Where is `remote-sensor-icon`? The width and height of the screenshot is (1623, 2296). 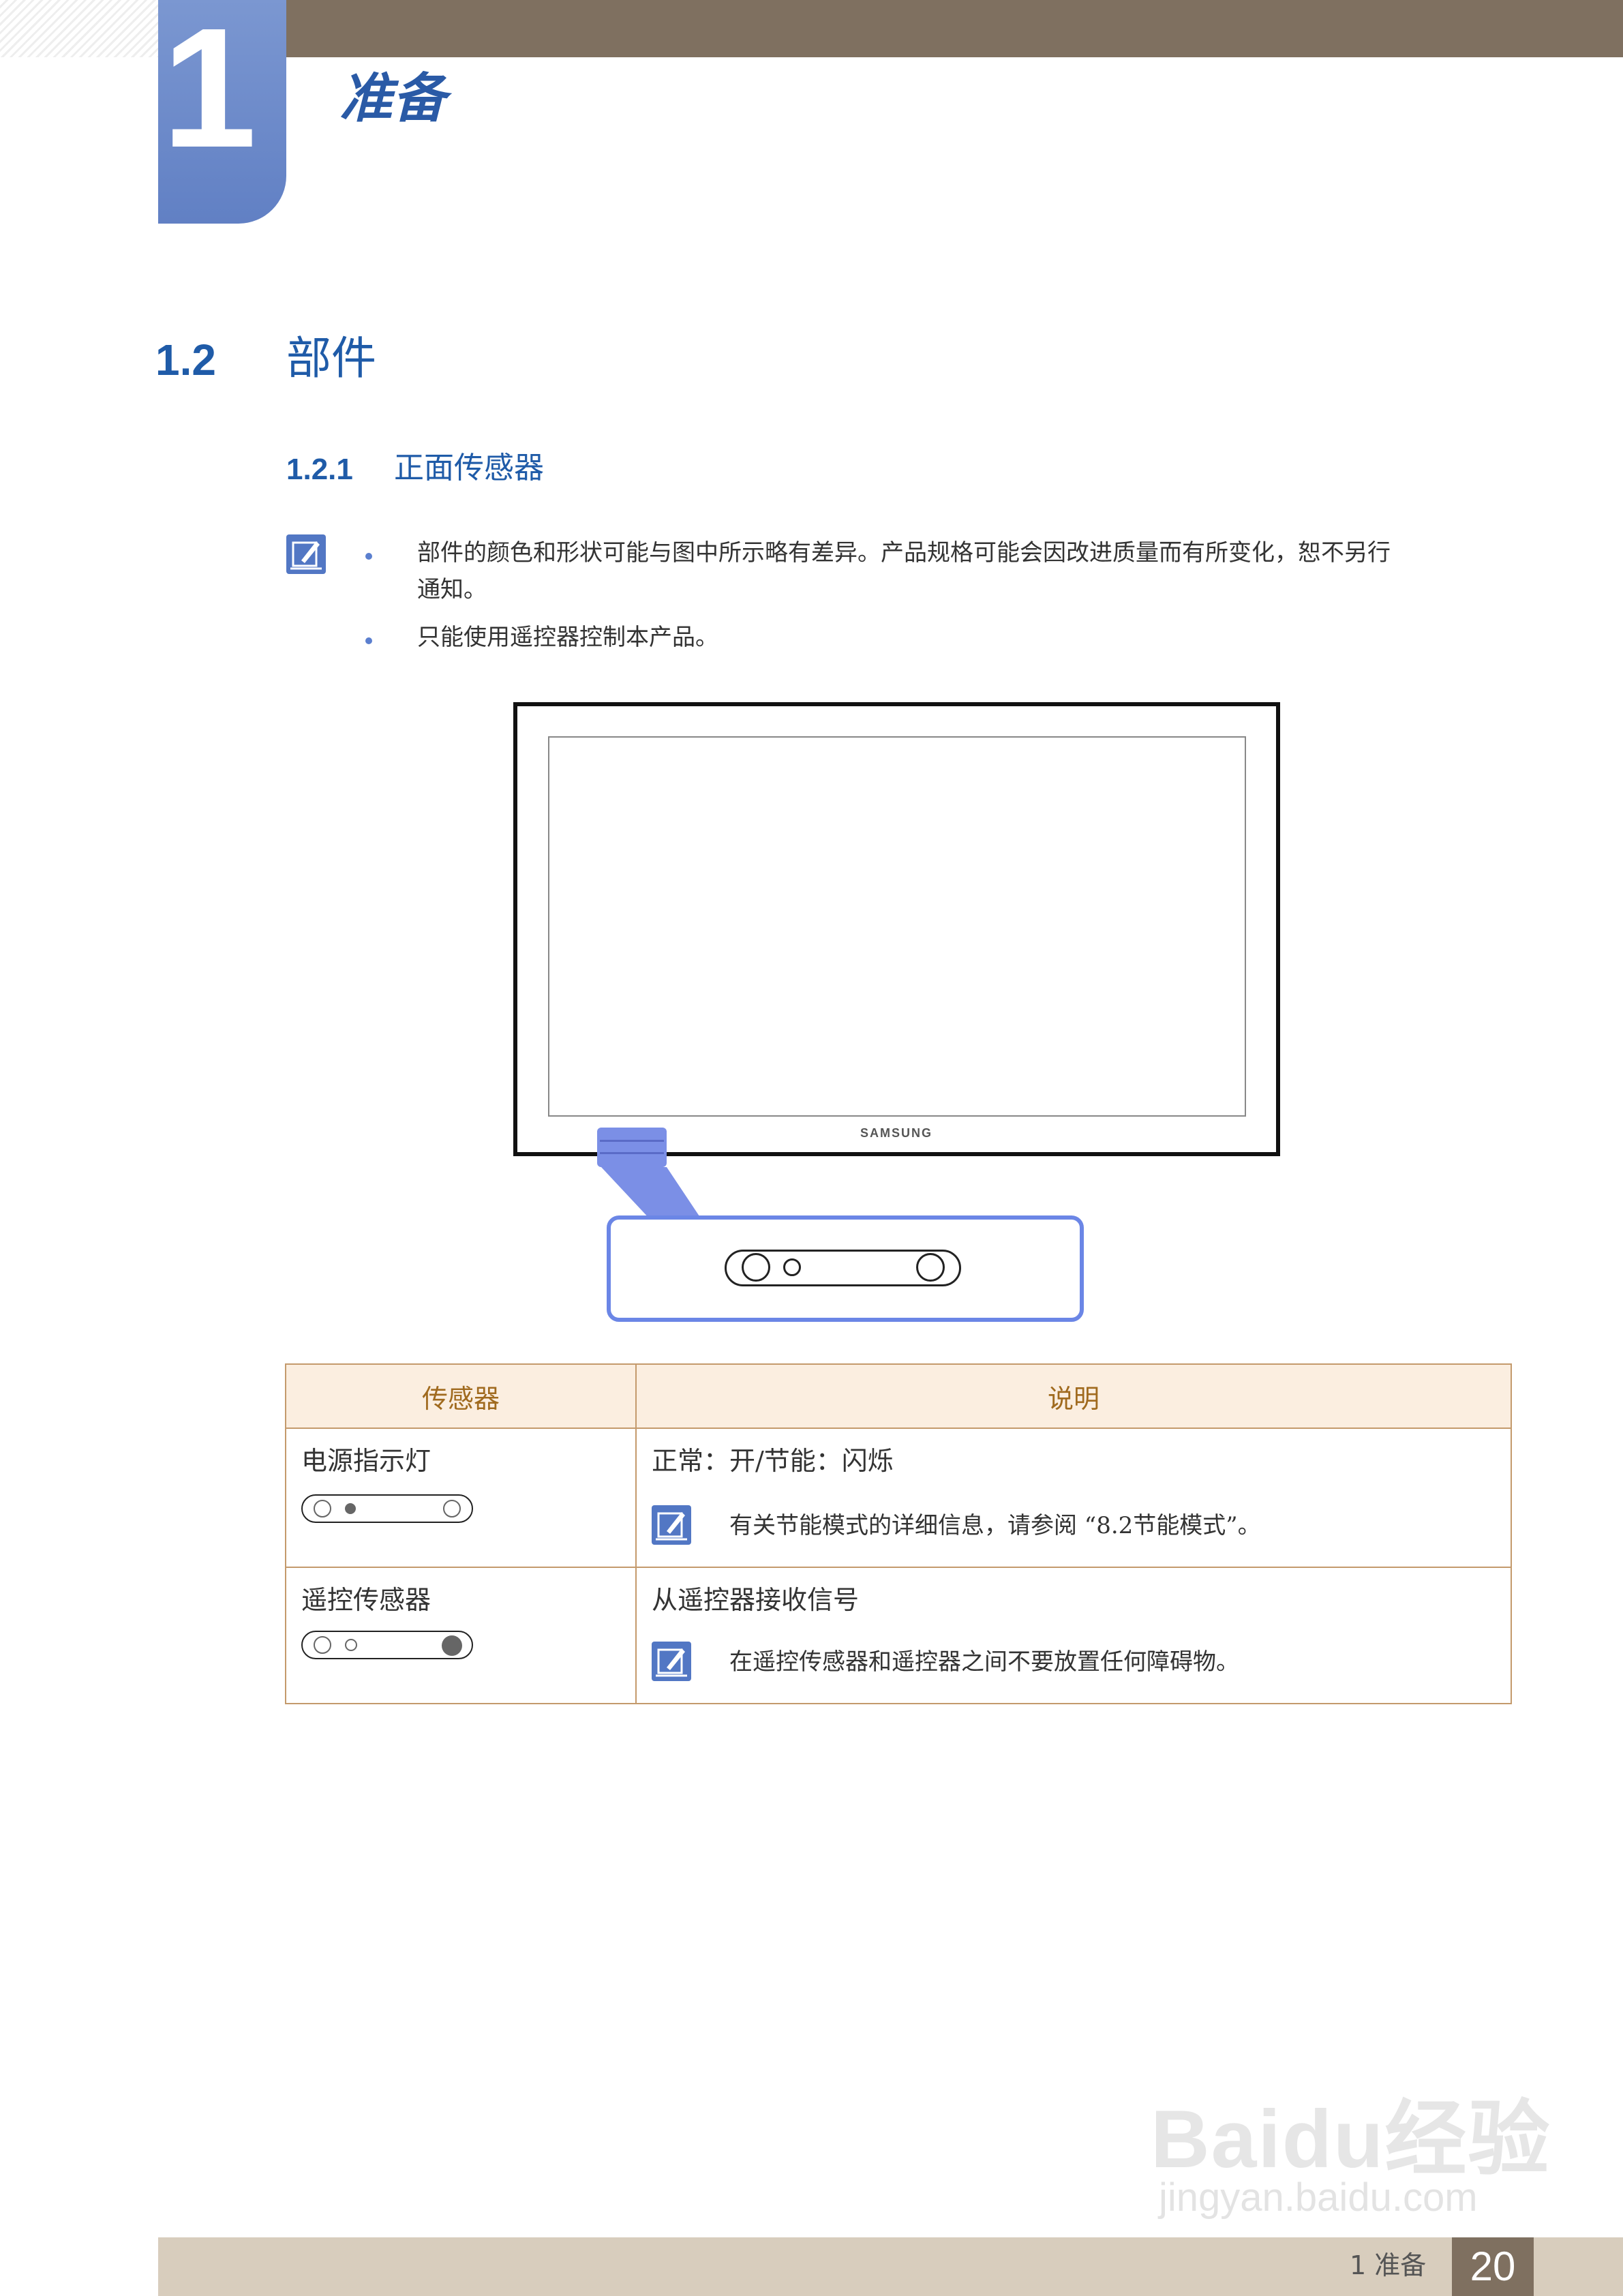
remote-sensor-icon is located at coordinates (452, 1645).